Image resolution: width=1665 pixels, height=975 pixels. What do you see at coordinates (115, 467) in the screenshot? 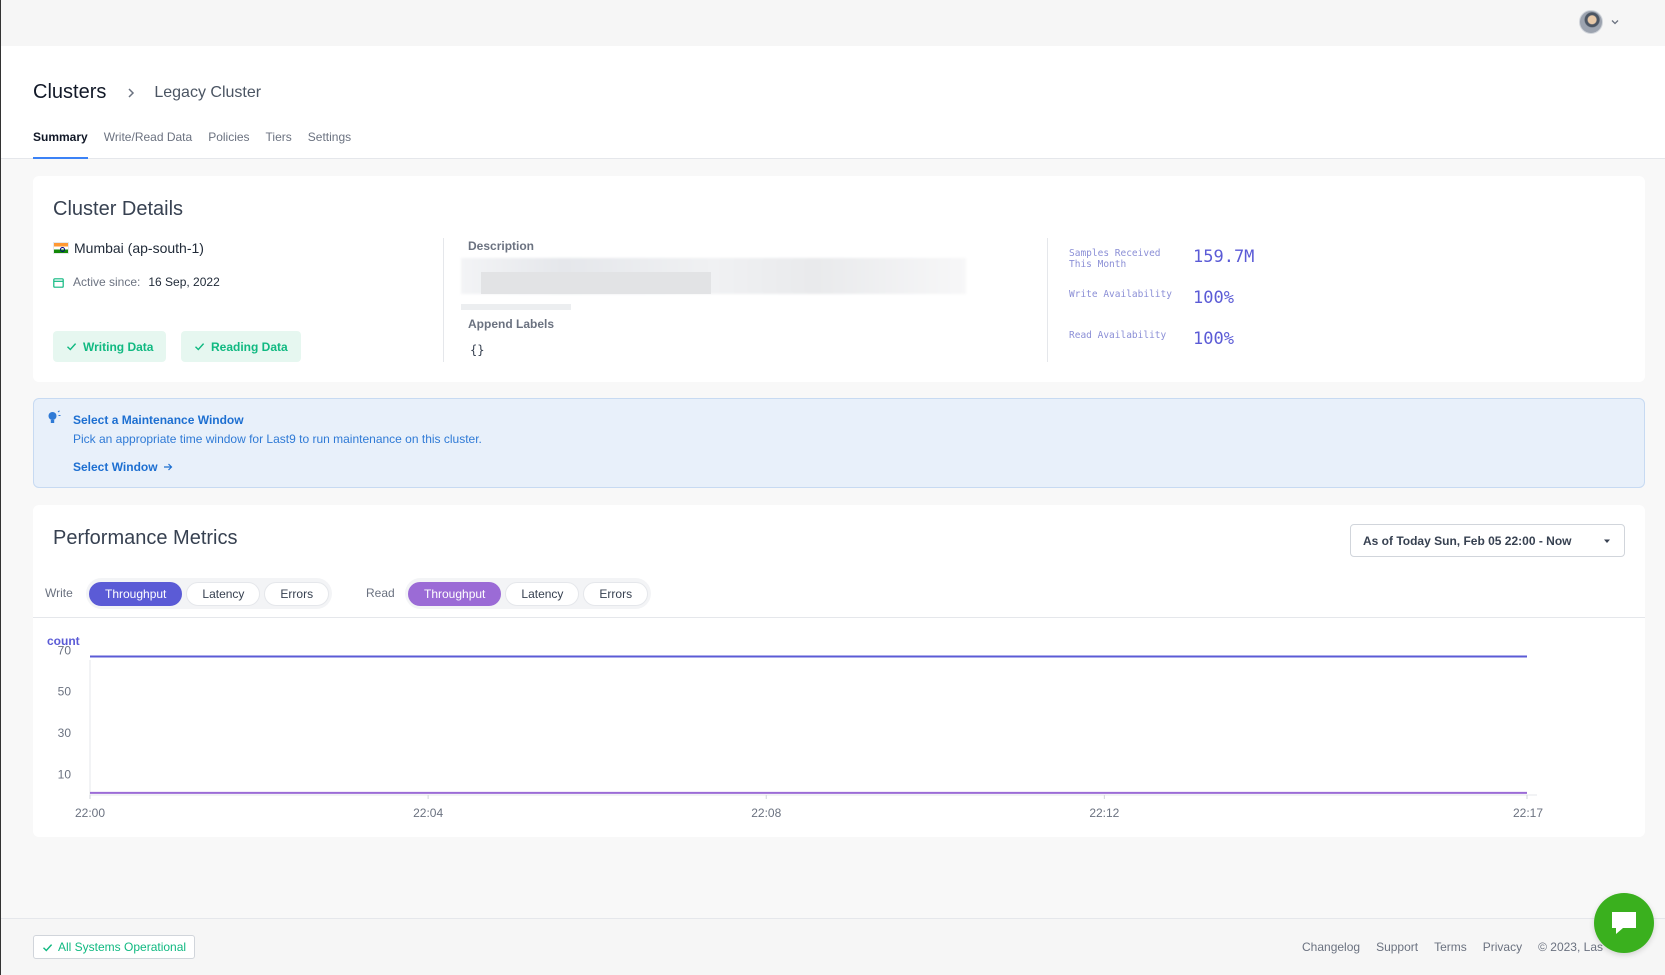
I see `select-window-label: Select Window` at bounding box center [115, 467].